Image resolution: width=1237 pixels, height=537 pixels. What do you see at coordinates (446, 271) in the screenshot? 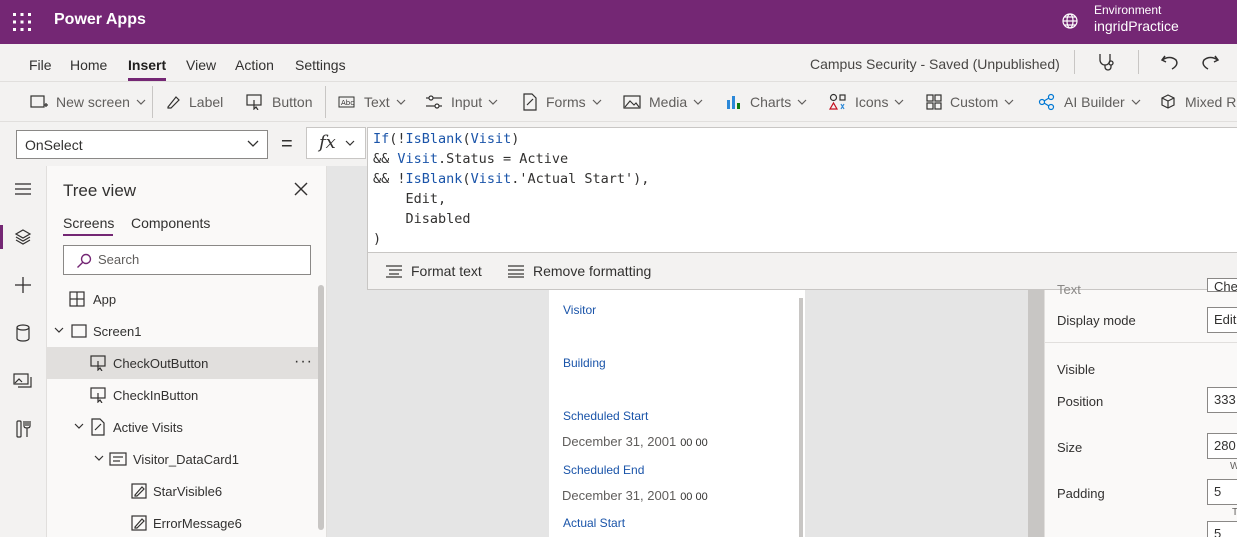
I see `format-text-label: Format text` at bounding box center [446, 271].